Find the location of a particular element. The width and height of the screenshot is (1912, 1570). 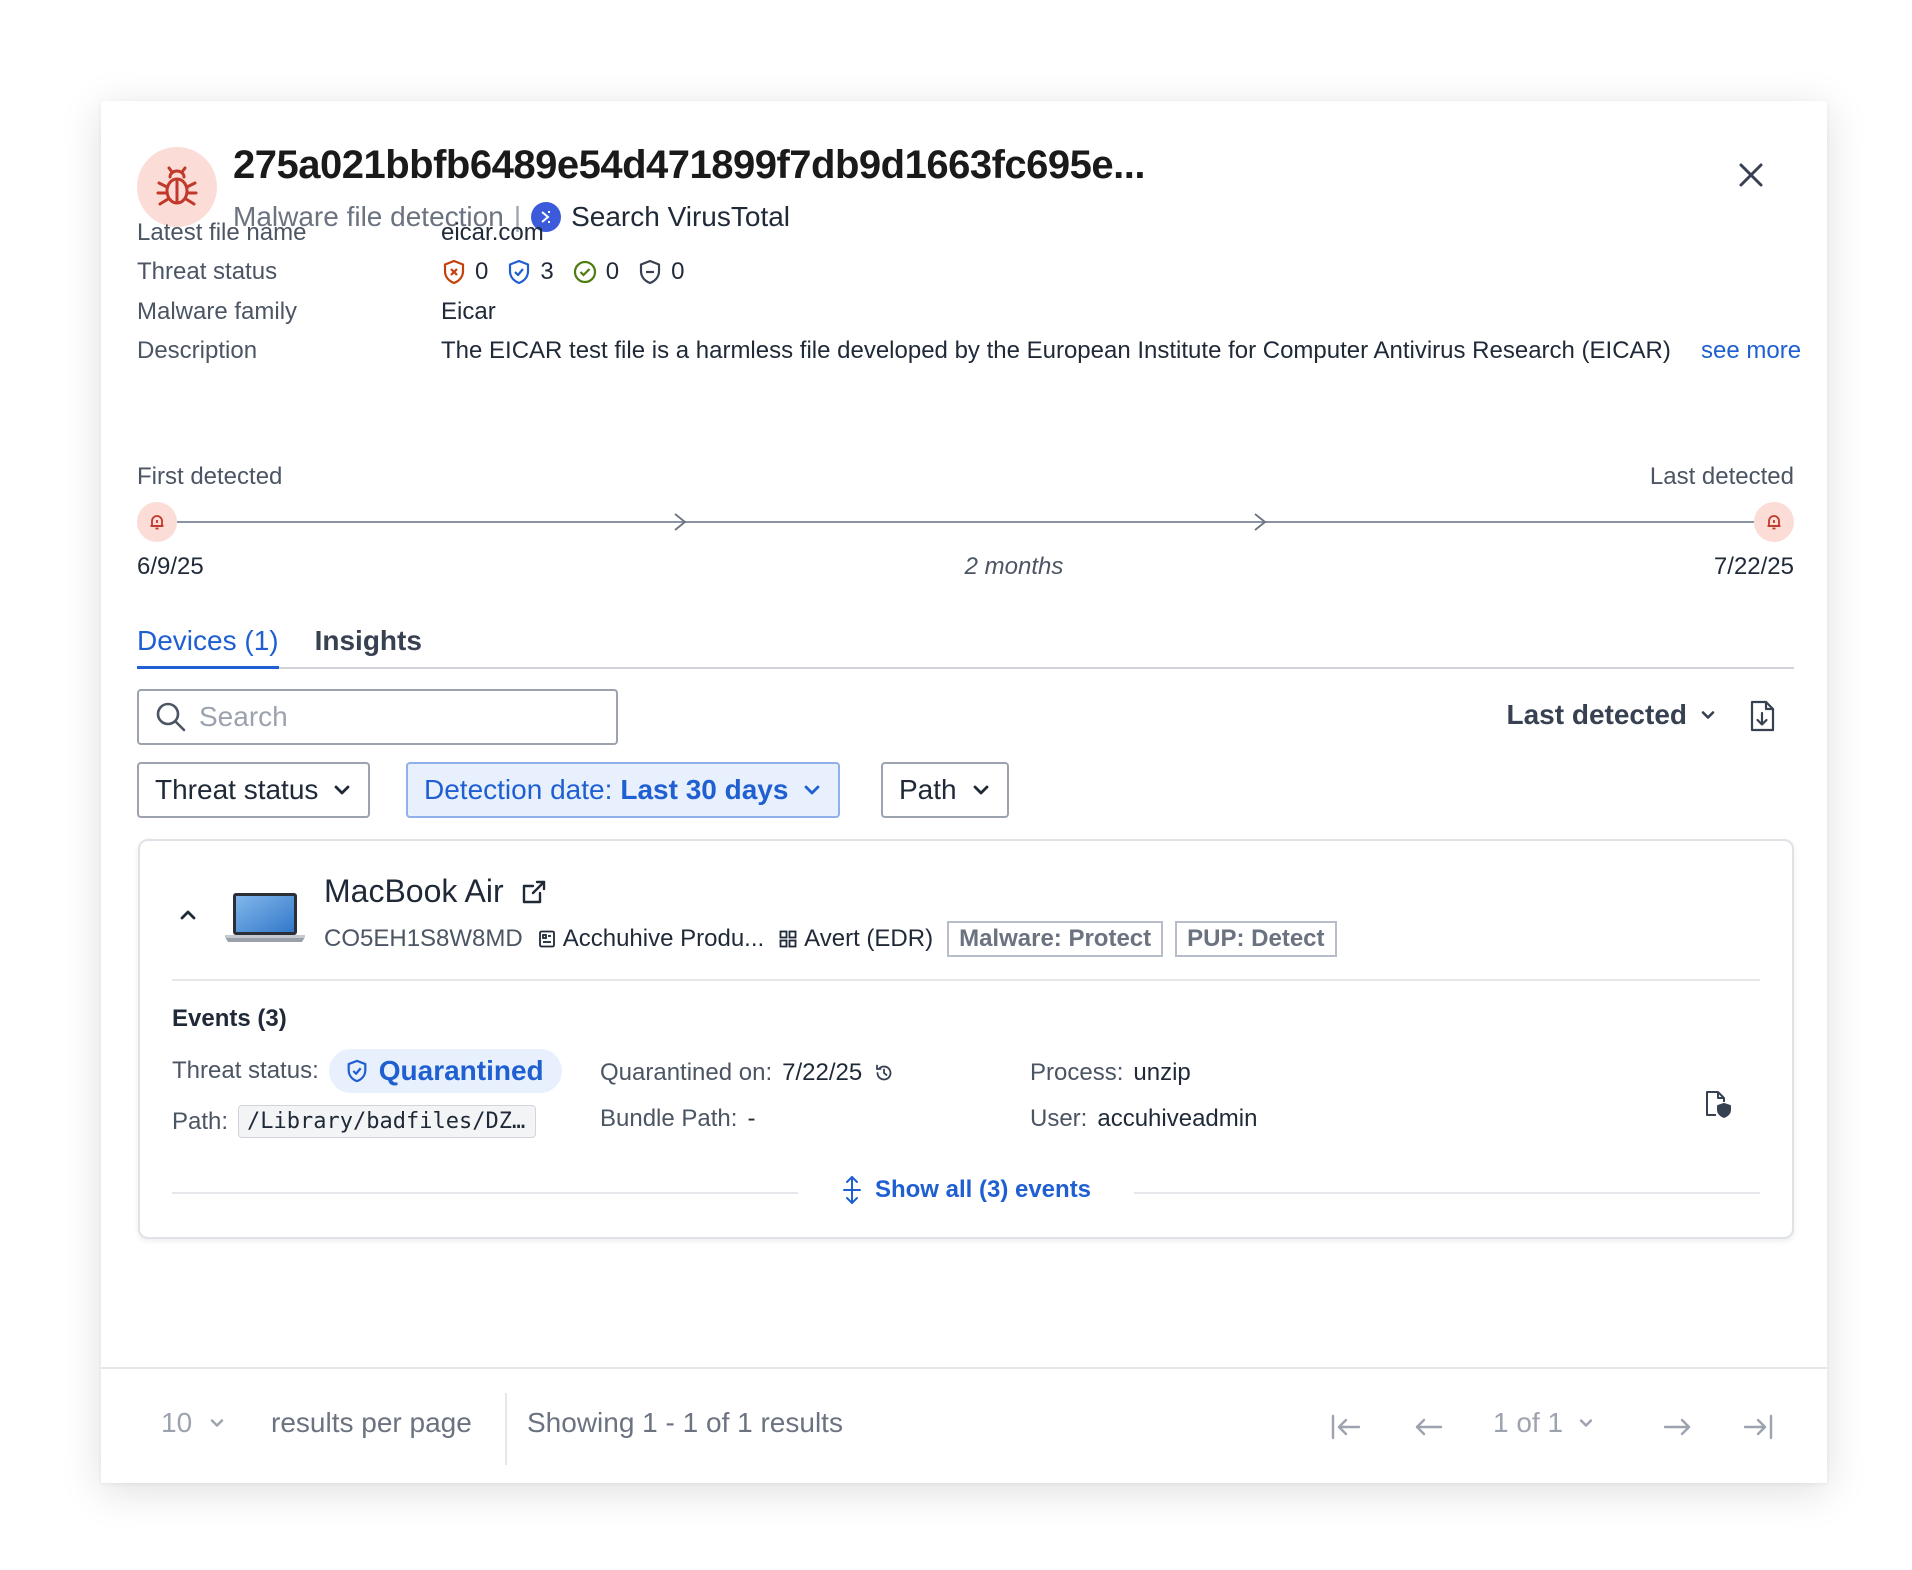

tab-devices: Devices (1) is located at coordinates (208, 642).